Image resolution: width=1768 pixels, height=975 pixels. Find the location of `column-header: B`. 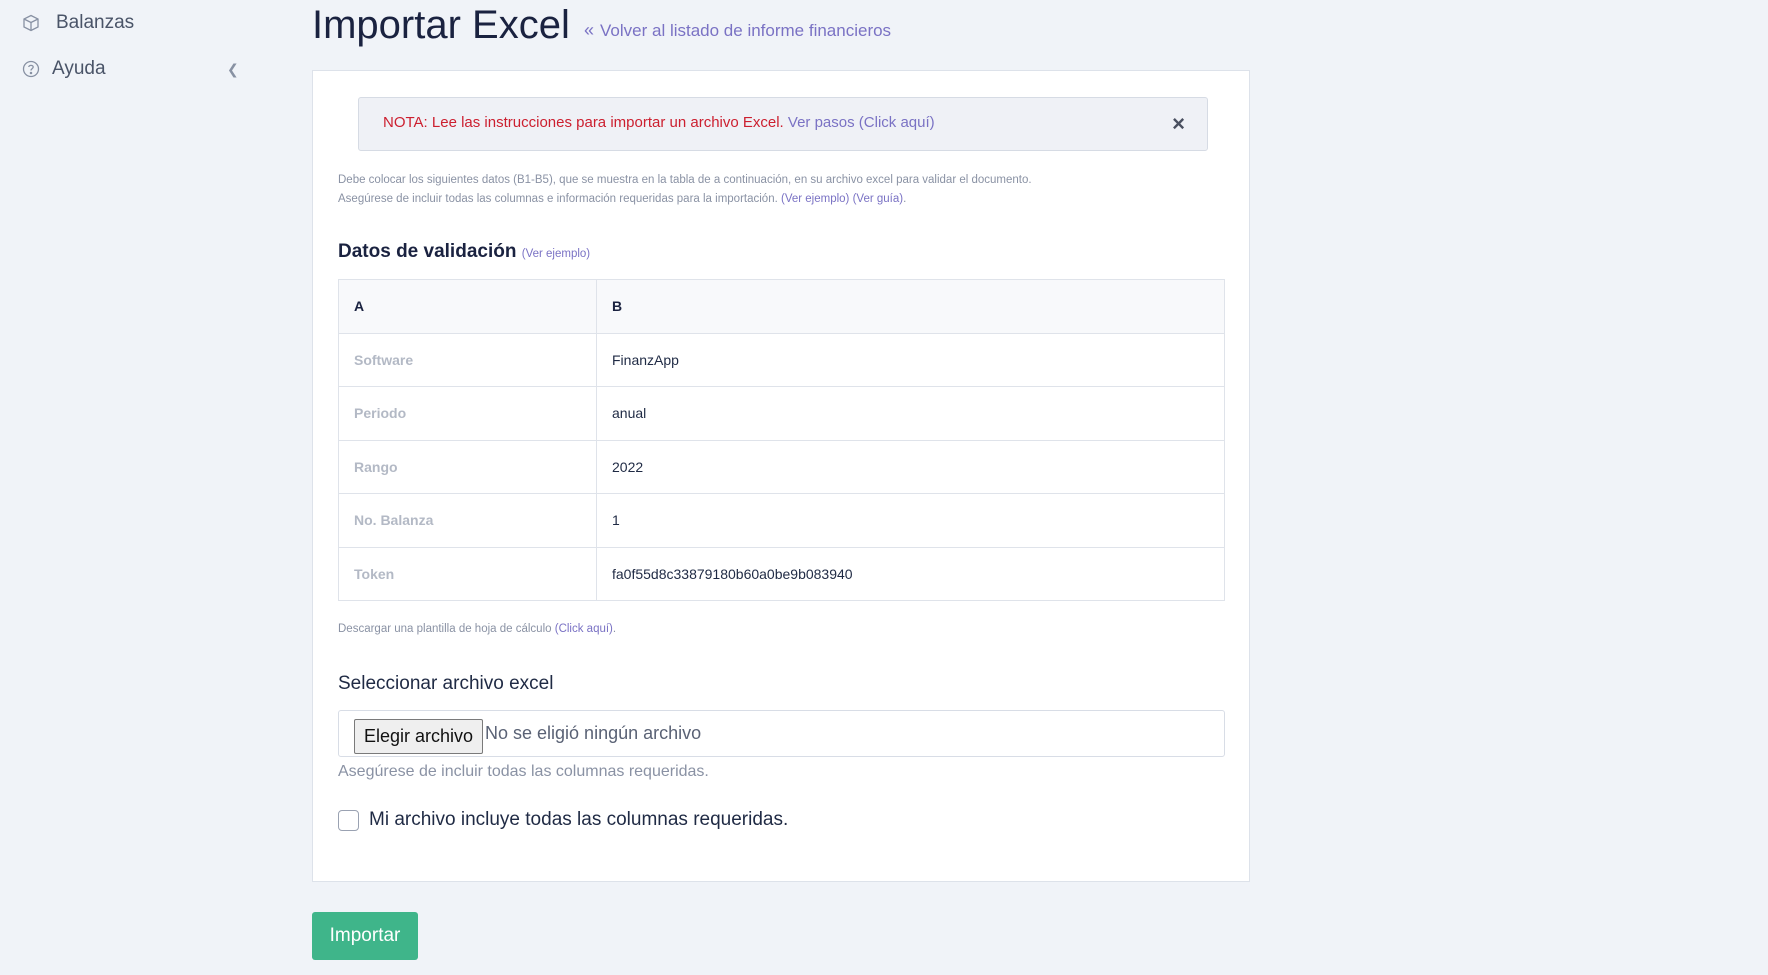

column-header: B is located at coordinates (910, 306).